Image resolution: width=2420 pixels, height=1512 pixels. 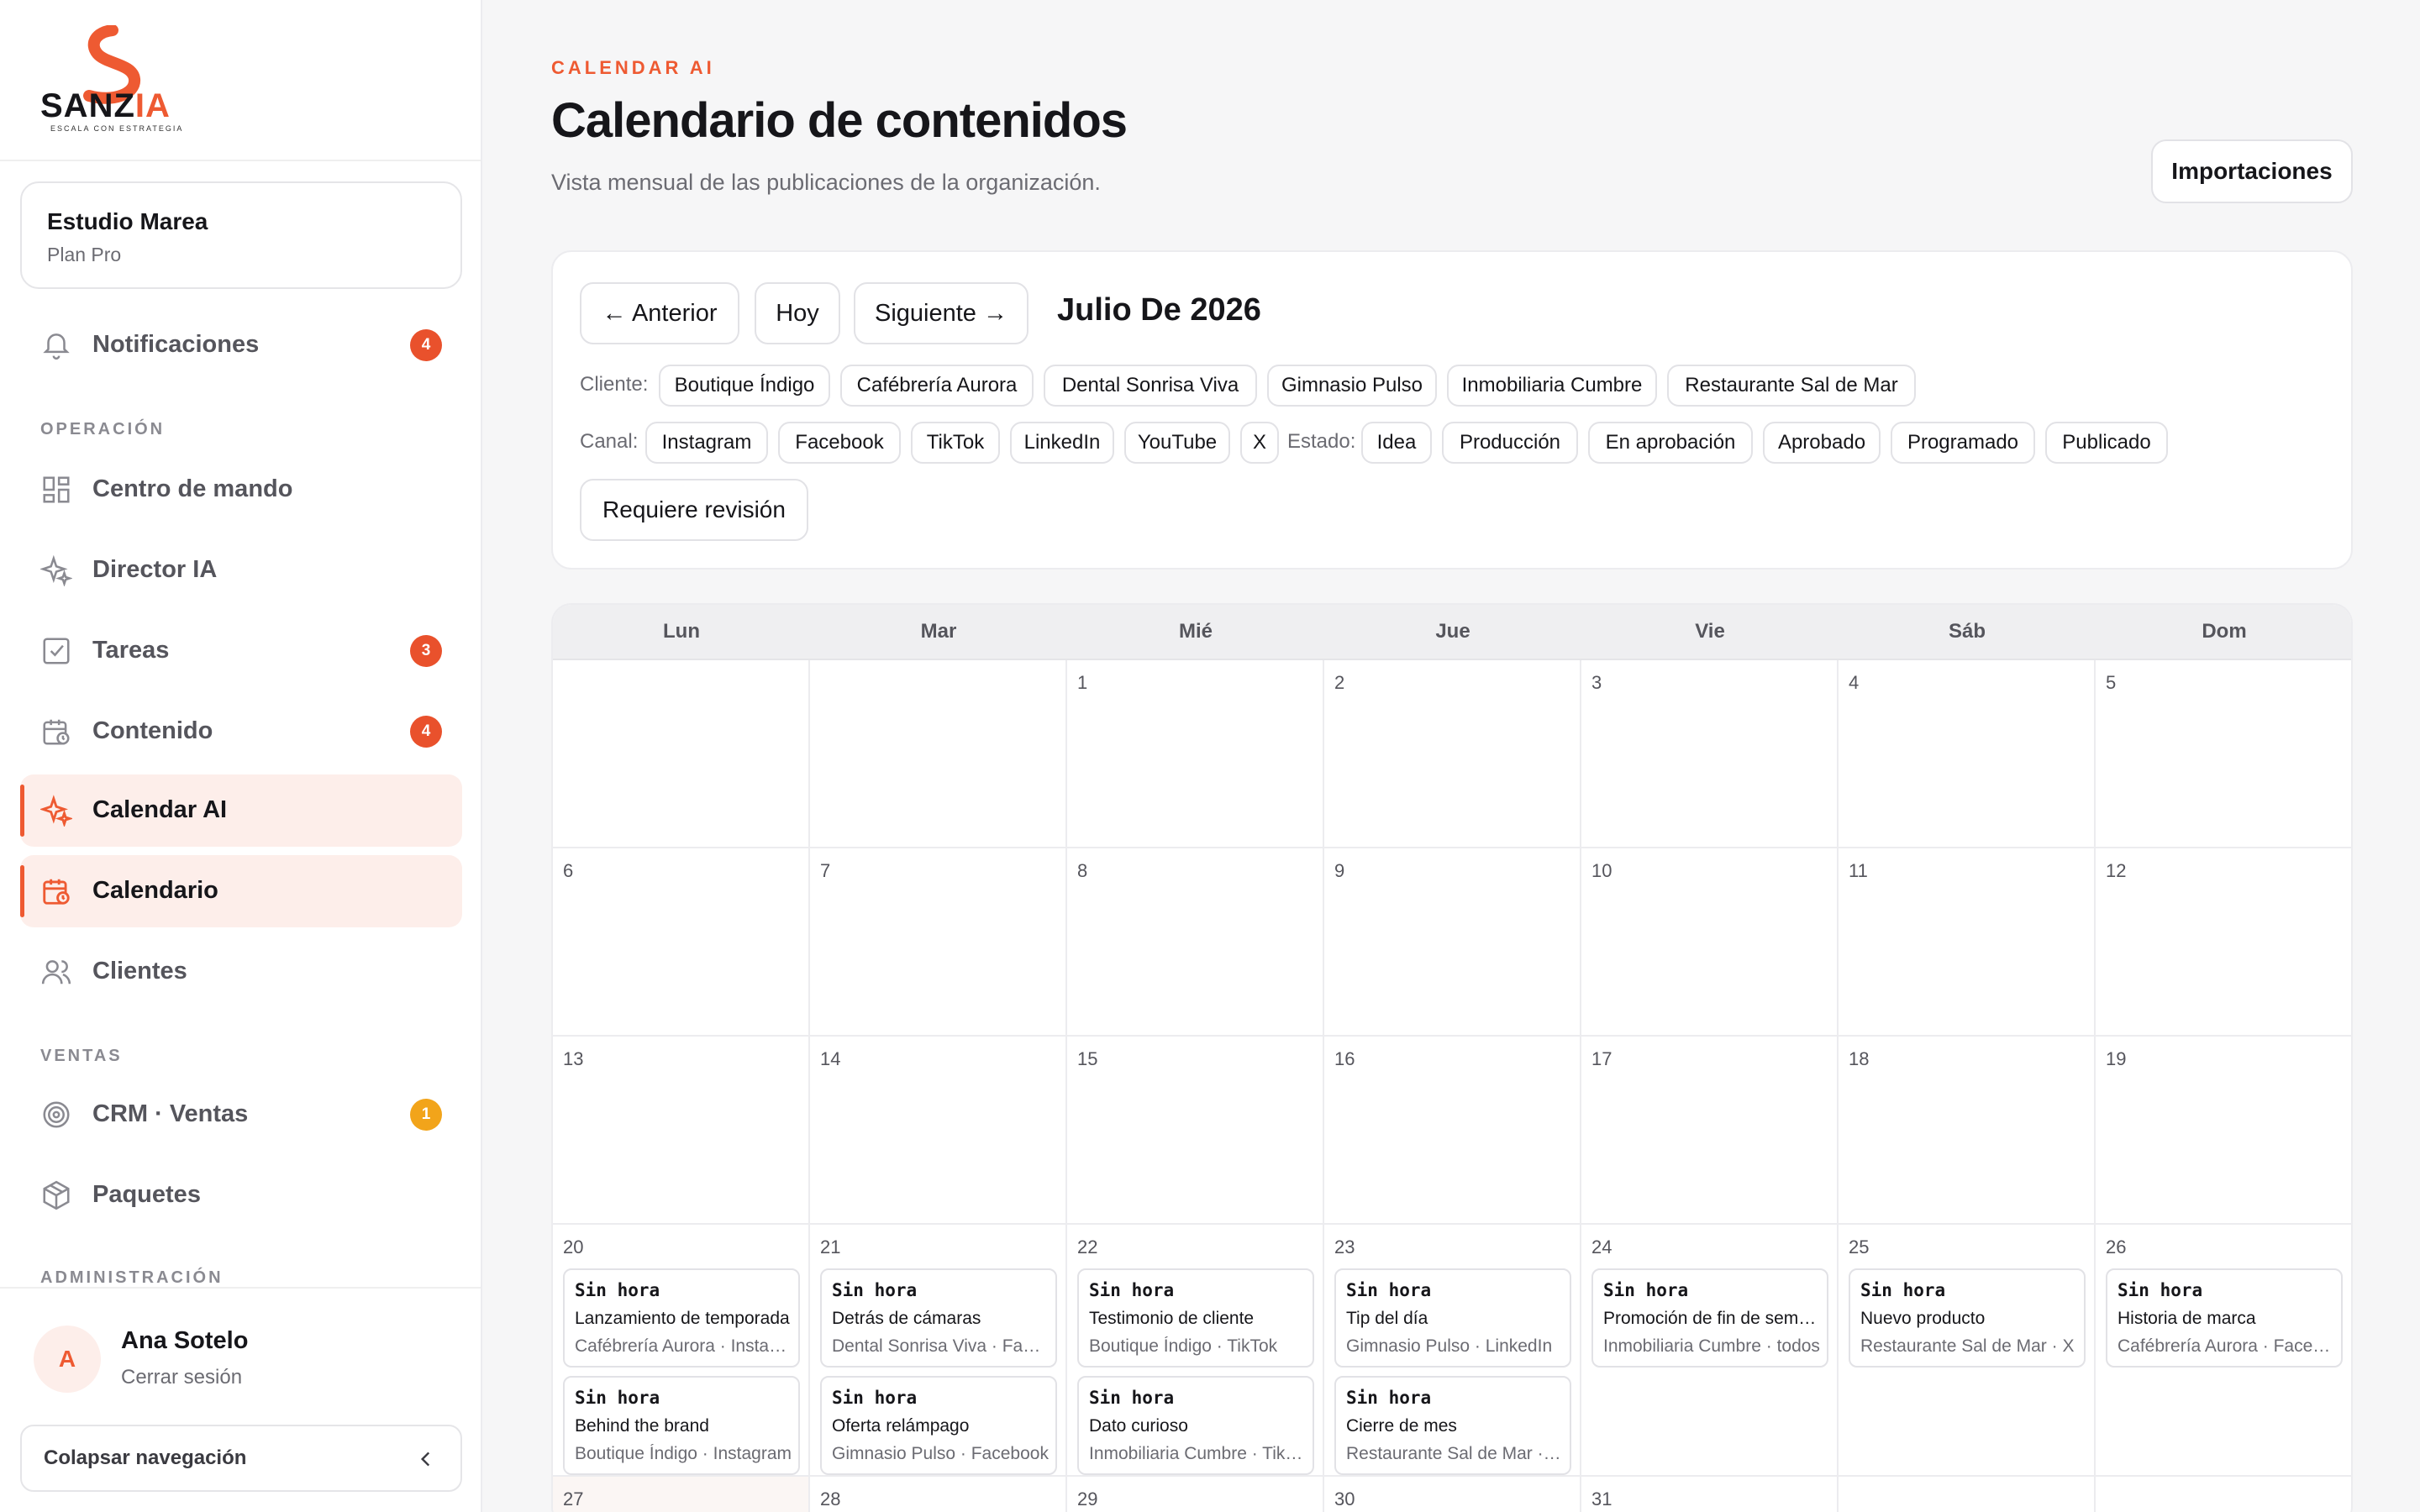 I want to click on org-name: Estudio Marea, so click(x=128, y=221).